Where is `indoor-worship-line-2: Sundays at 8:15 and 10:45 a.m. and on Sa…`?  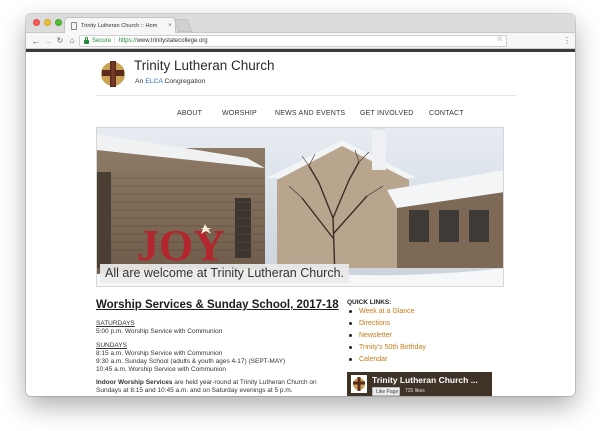
indoor-worship-line-2: Sundays at 8:15 and 10:45 a.m. and on Sa… is located at coordinates (194, 390).